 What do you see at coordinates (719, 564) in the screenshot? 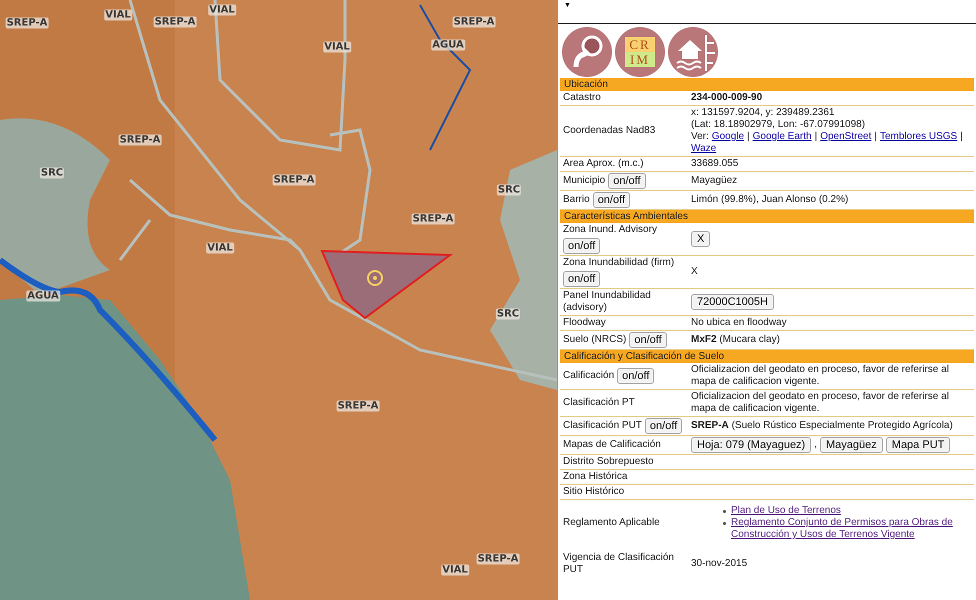
I see `value-text: 30-nov-2015` at bounding box center [719, 564].